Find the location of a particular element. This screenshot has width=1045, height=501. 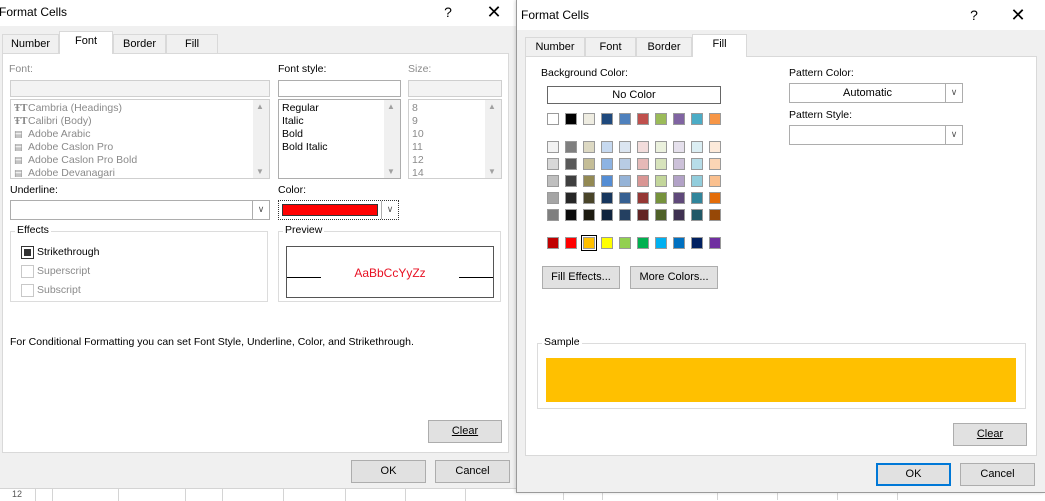

size-list: 8 9 10 11 12 14 ▲ ▼ is located at coordinates (455, 139).